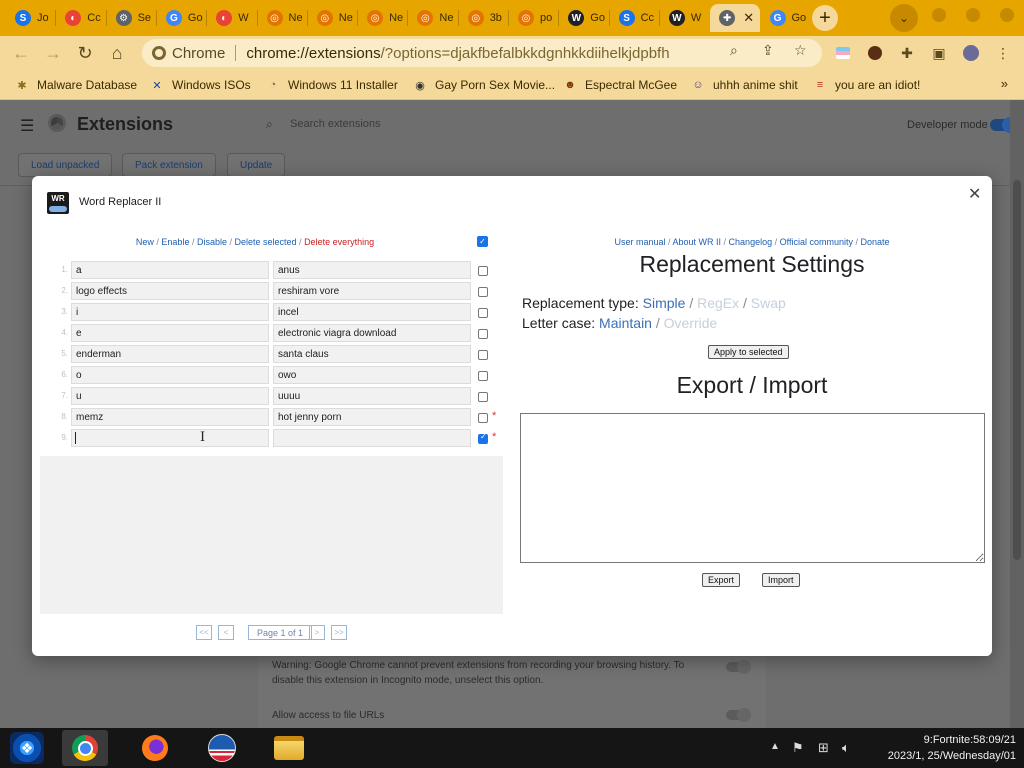 This screenshot has height=768, width=1024. Describe the element at coordinates (718, 303) in the screenshot. I see `type-regex-option: RegEx` at that location.